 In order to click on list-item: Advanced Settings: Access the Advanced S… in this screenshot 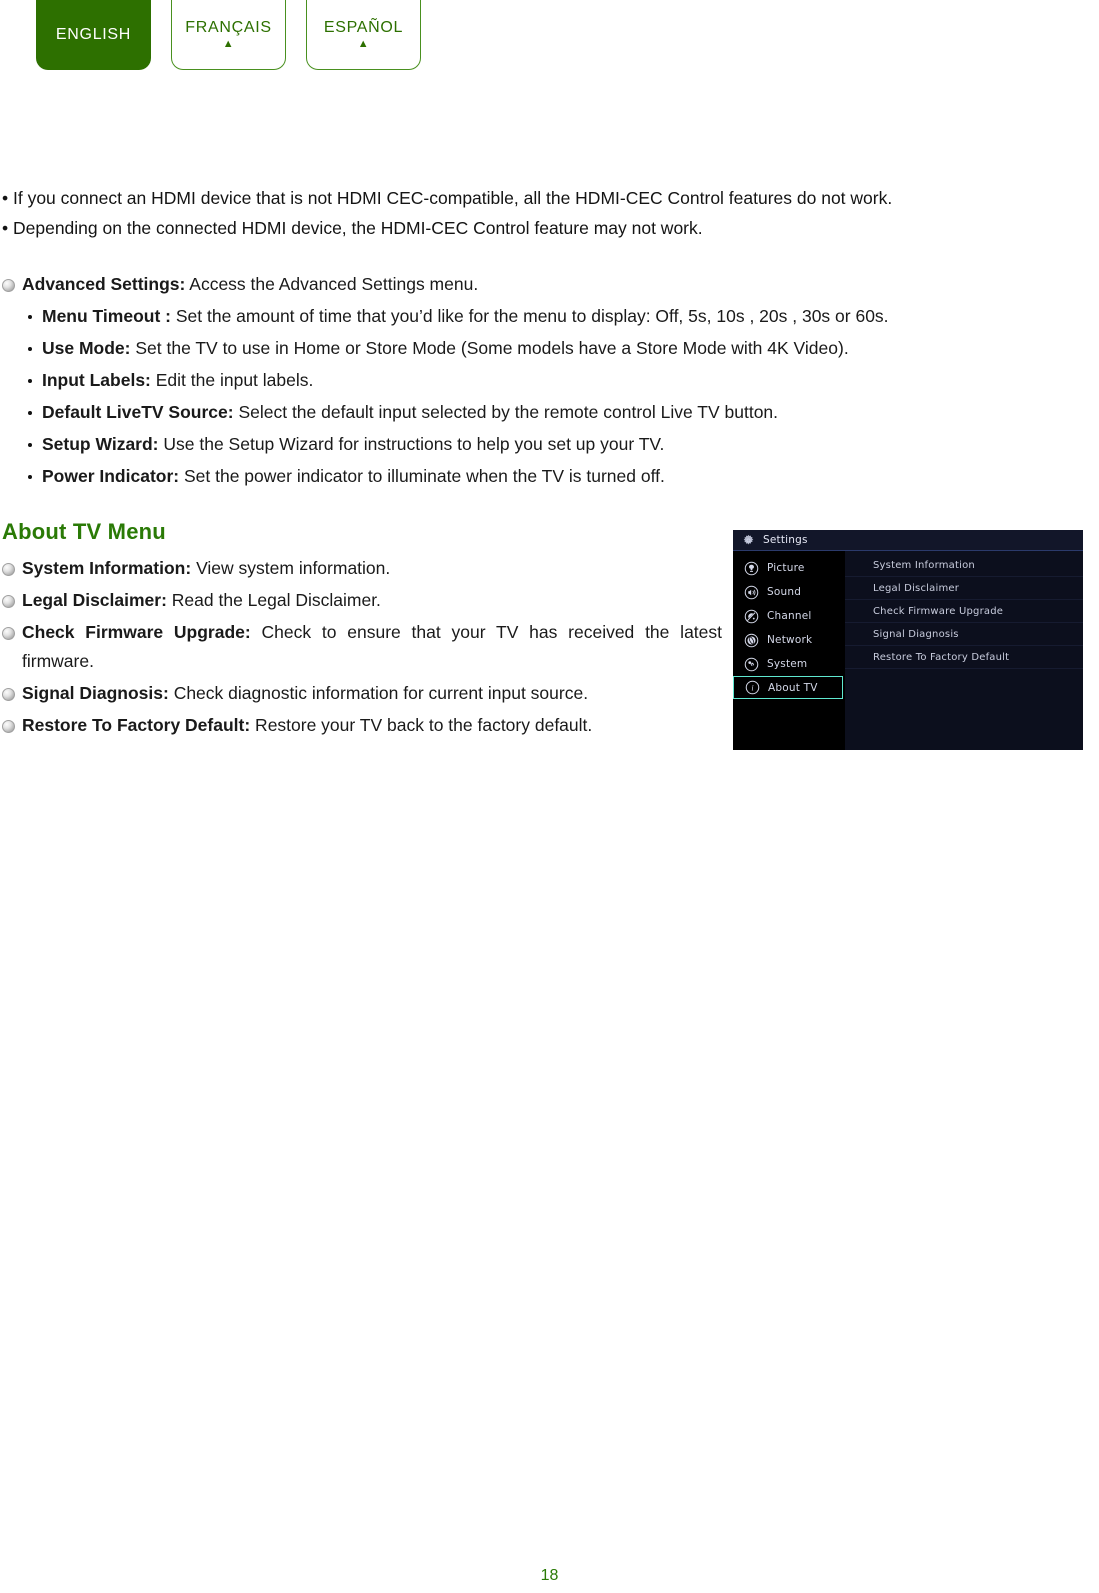, I will do `click(547, 284)`.